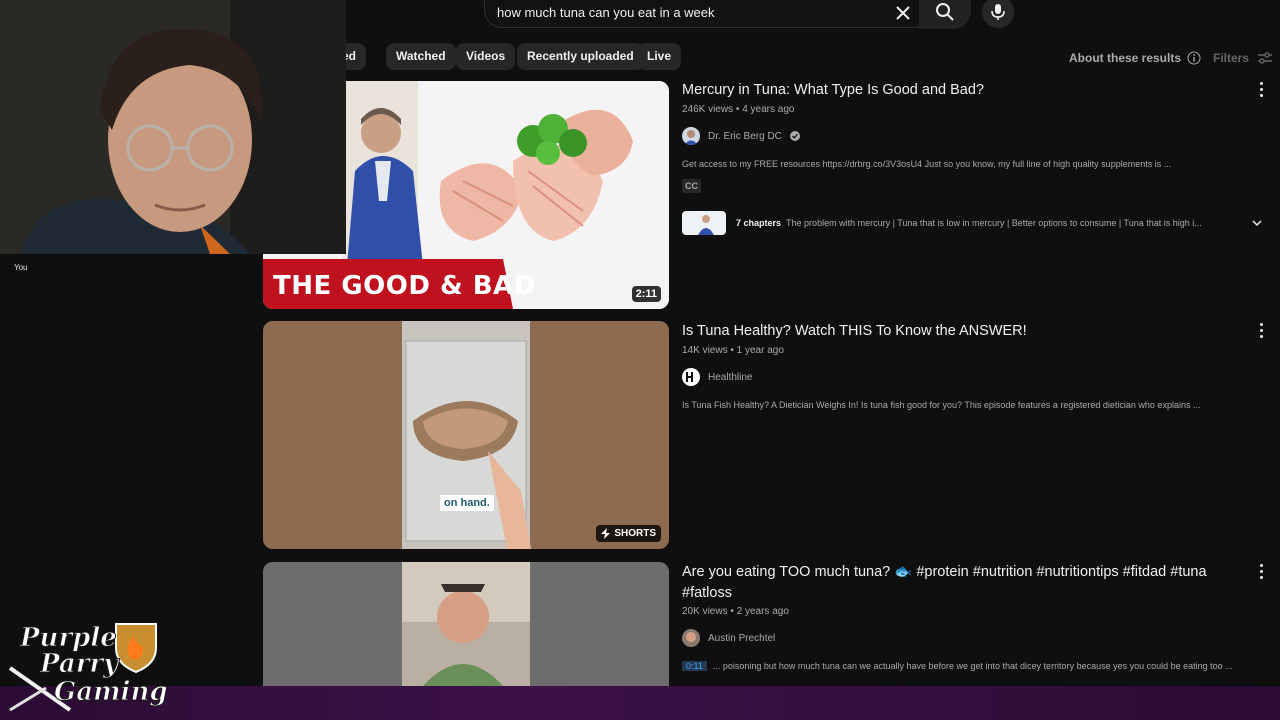 The height and width of the screenshot is (720, 1280). Describe the element at coordinates (1257, 223) in the screenshot. I see `chevron-down-icon` at that location.